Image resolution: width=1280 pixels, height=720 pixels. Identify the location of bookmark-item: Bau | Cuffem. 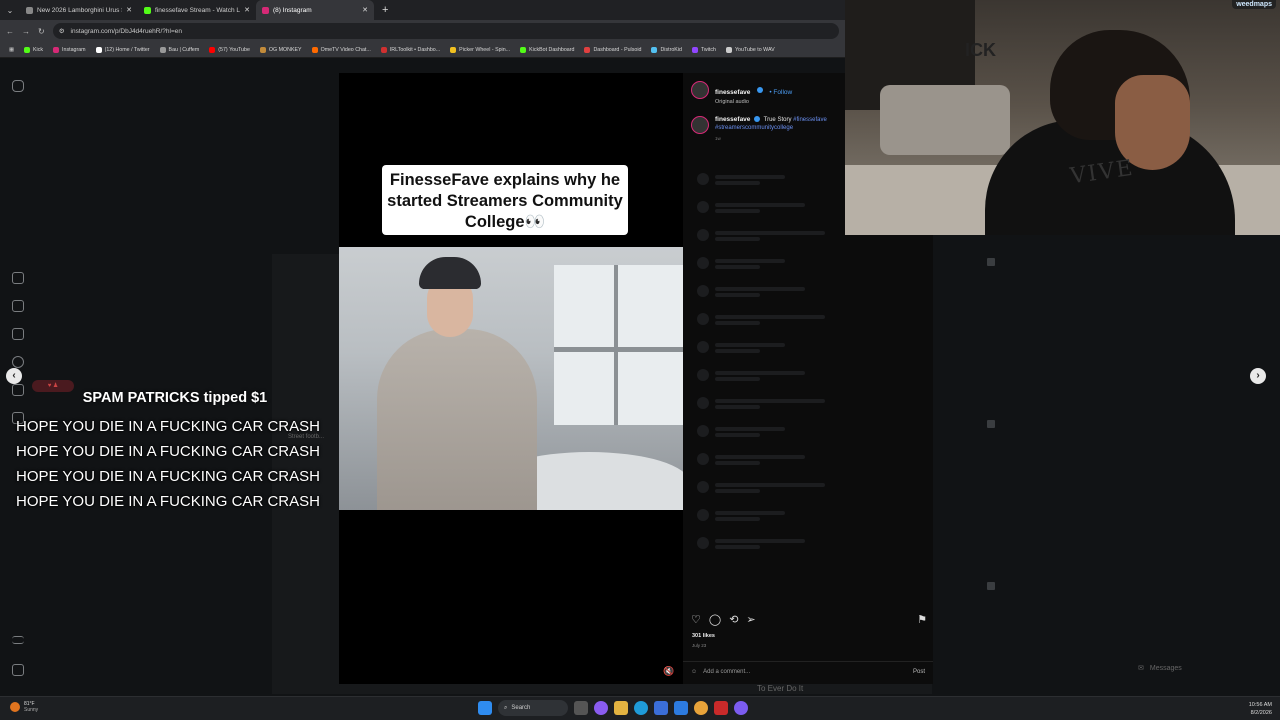
(180, 49).